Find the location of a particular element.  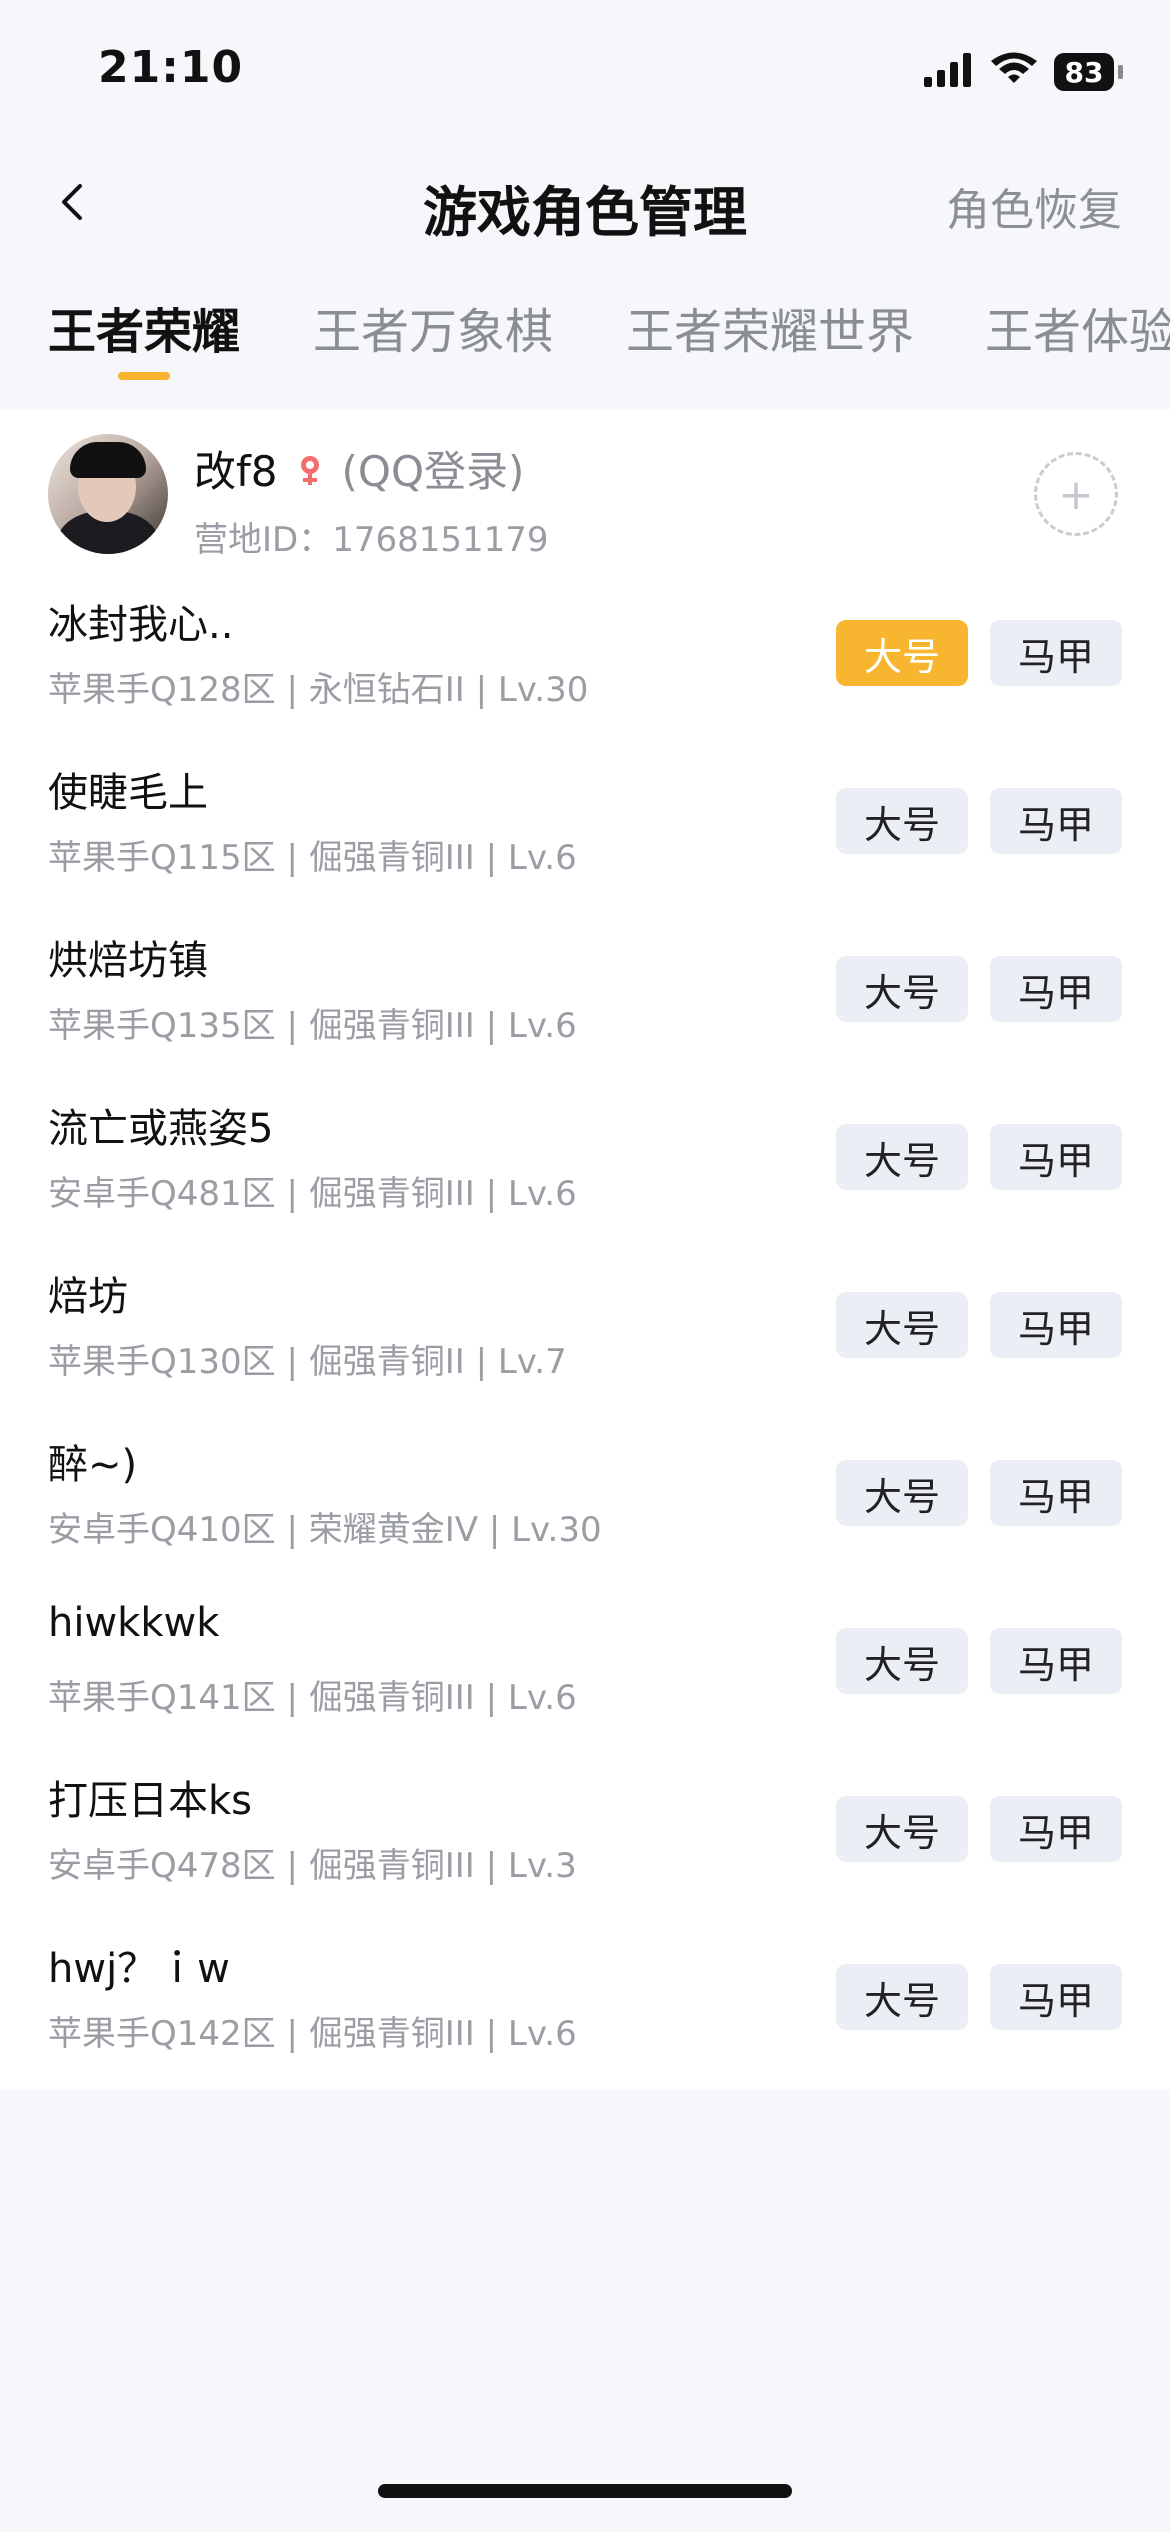

role-meta: 苹果手Q135区 | 倔强青铜III | Lv.6 is located at coordinates (312, 1026).